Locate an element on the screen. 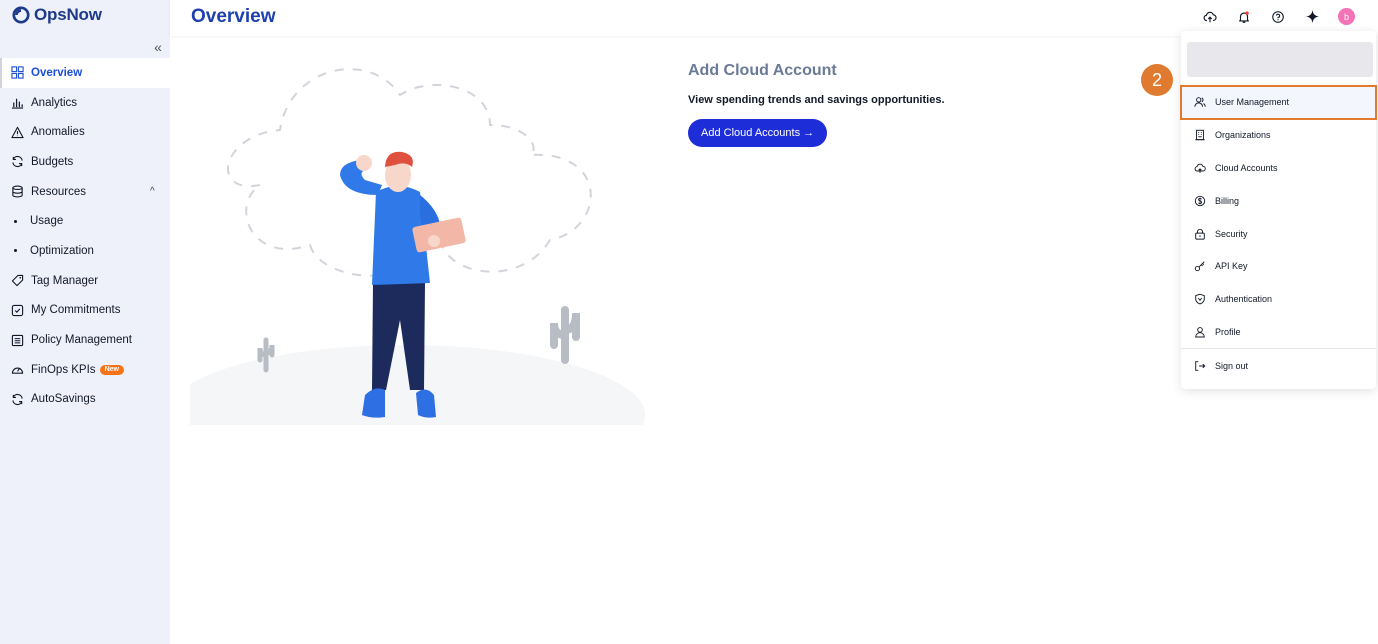  gauge-icon is located at coordinates (17, 370).